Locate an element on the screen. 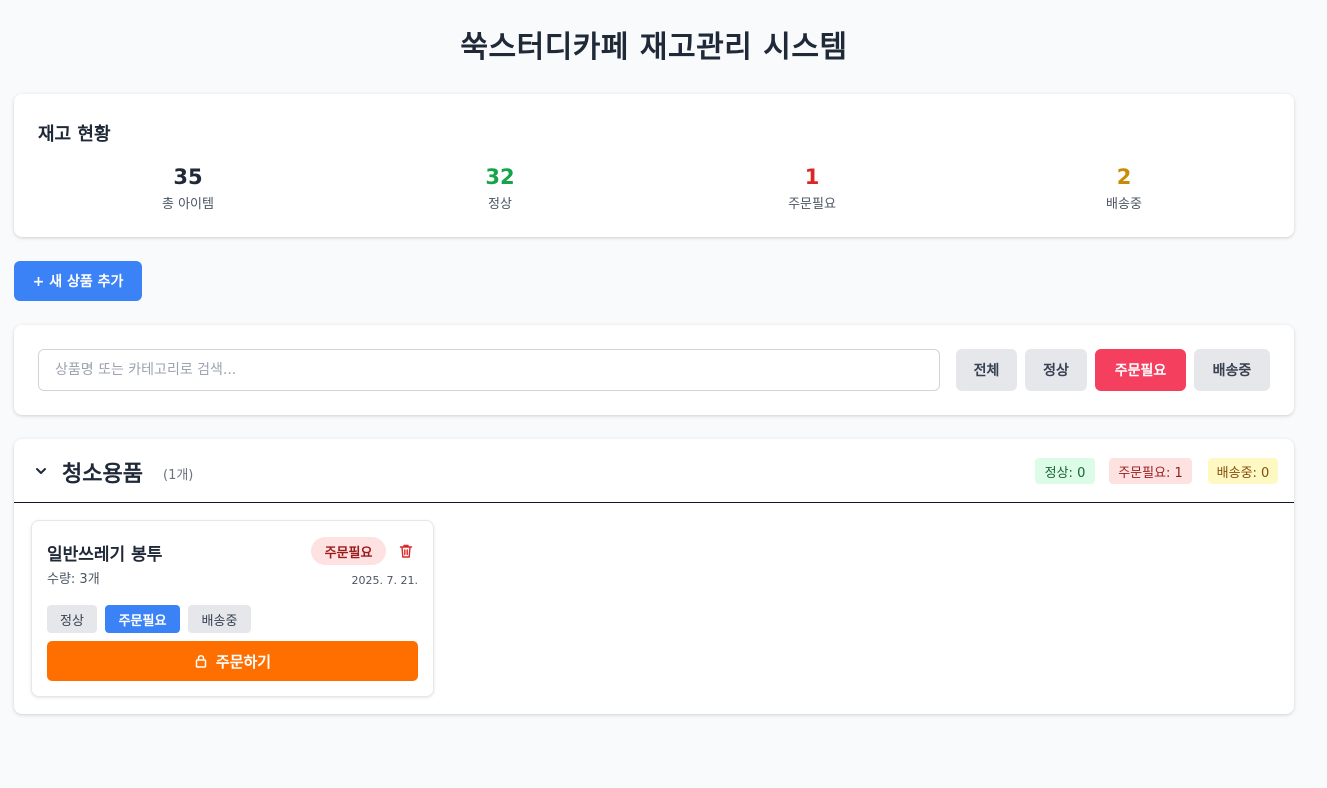 The height and width of the screenshot is (788, 1327). category-shipping-badge: 배송중: 0 is located at coordinates (1243, 471).